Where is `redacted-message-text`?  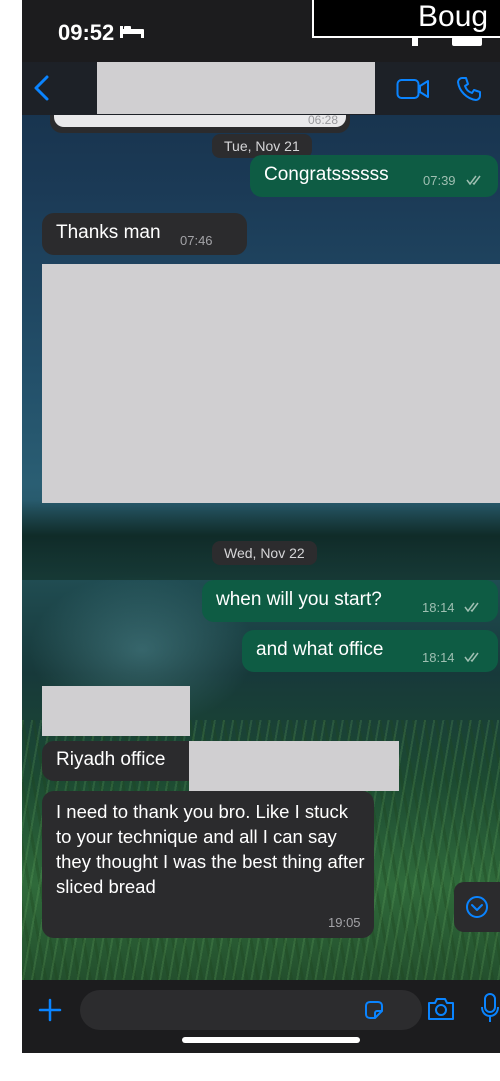 redacted-message-text is located at coordinates (294, 766).